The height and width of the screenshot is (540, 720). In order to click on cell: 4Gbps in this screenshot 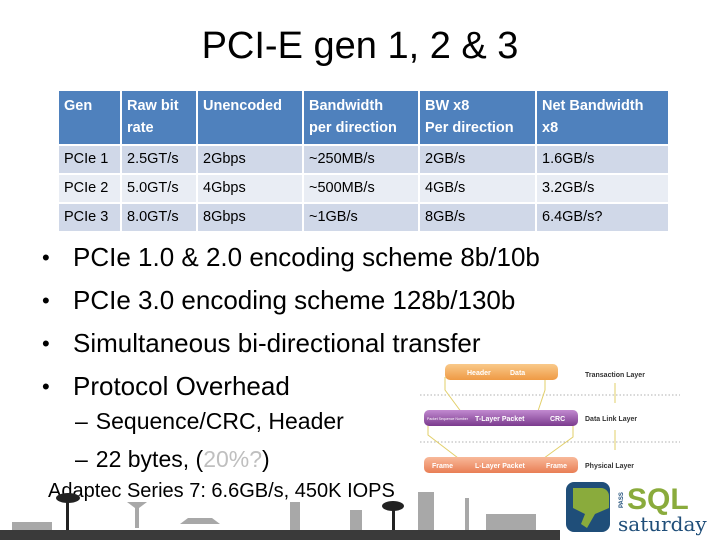, I will do `click(250, 188)`.